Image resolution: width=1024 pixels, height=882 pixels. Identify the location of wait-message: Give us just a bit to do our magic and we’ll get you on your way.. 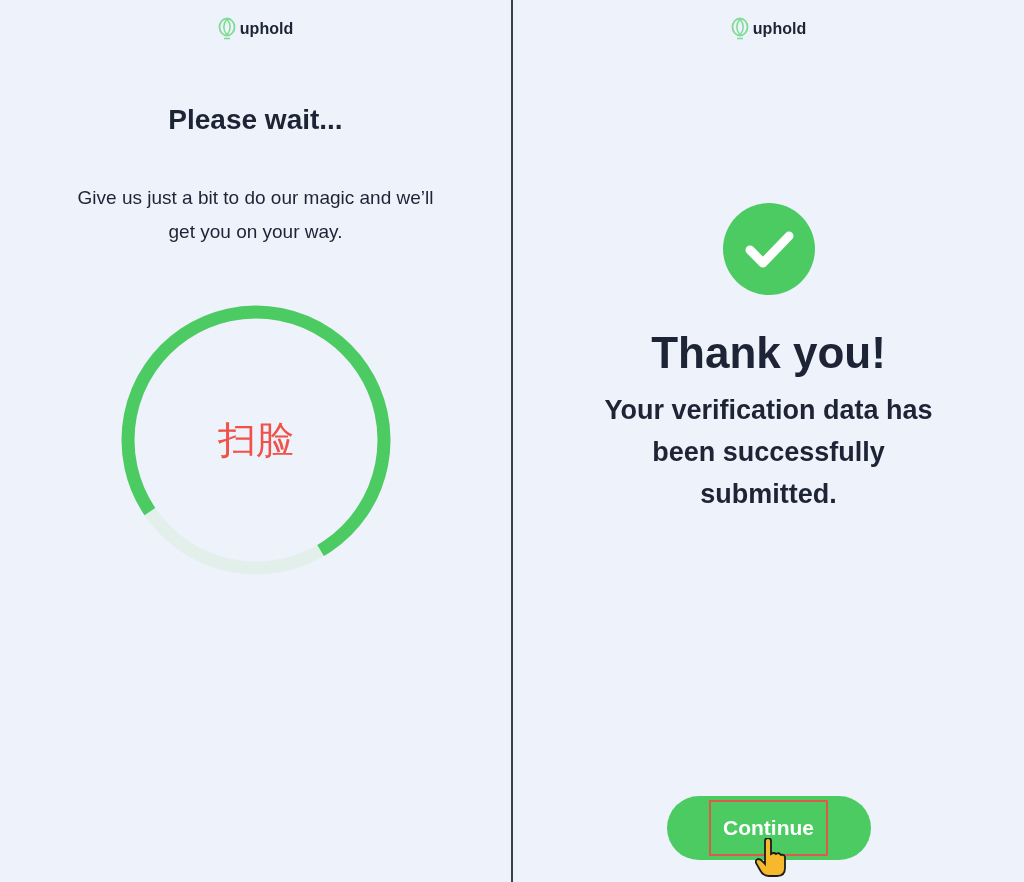
(255, 215).